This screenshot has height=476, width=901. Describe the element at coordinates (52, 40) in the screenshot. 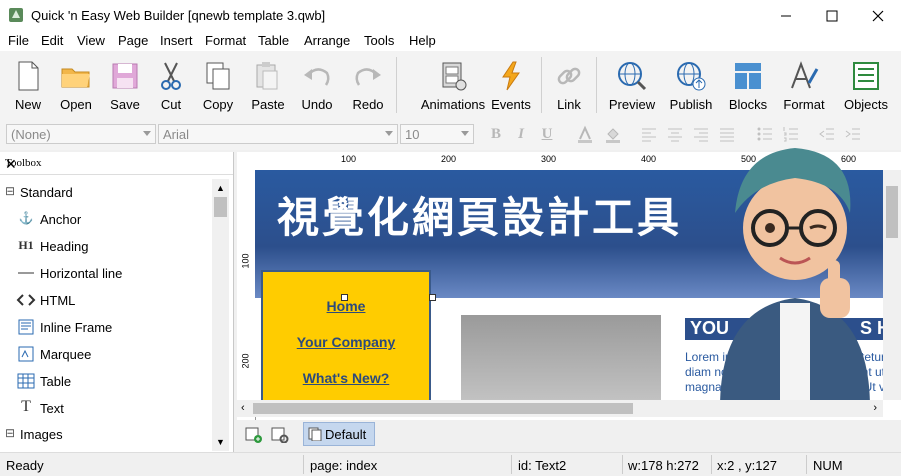

I see `menu-edit: Edit` at that location.